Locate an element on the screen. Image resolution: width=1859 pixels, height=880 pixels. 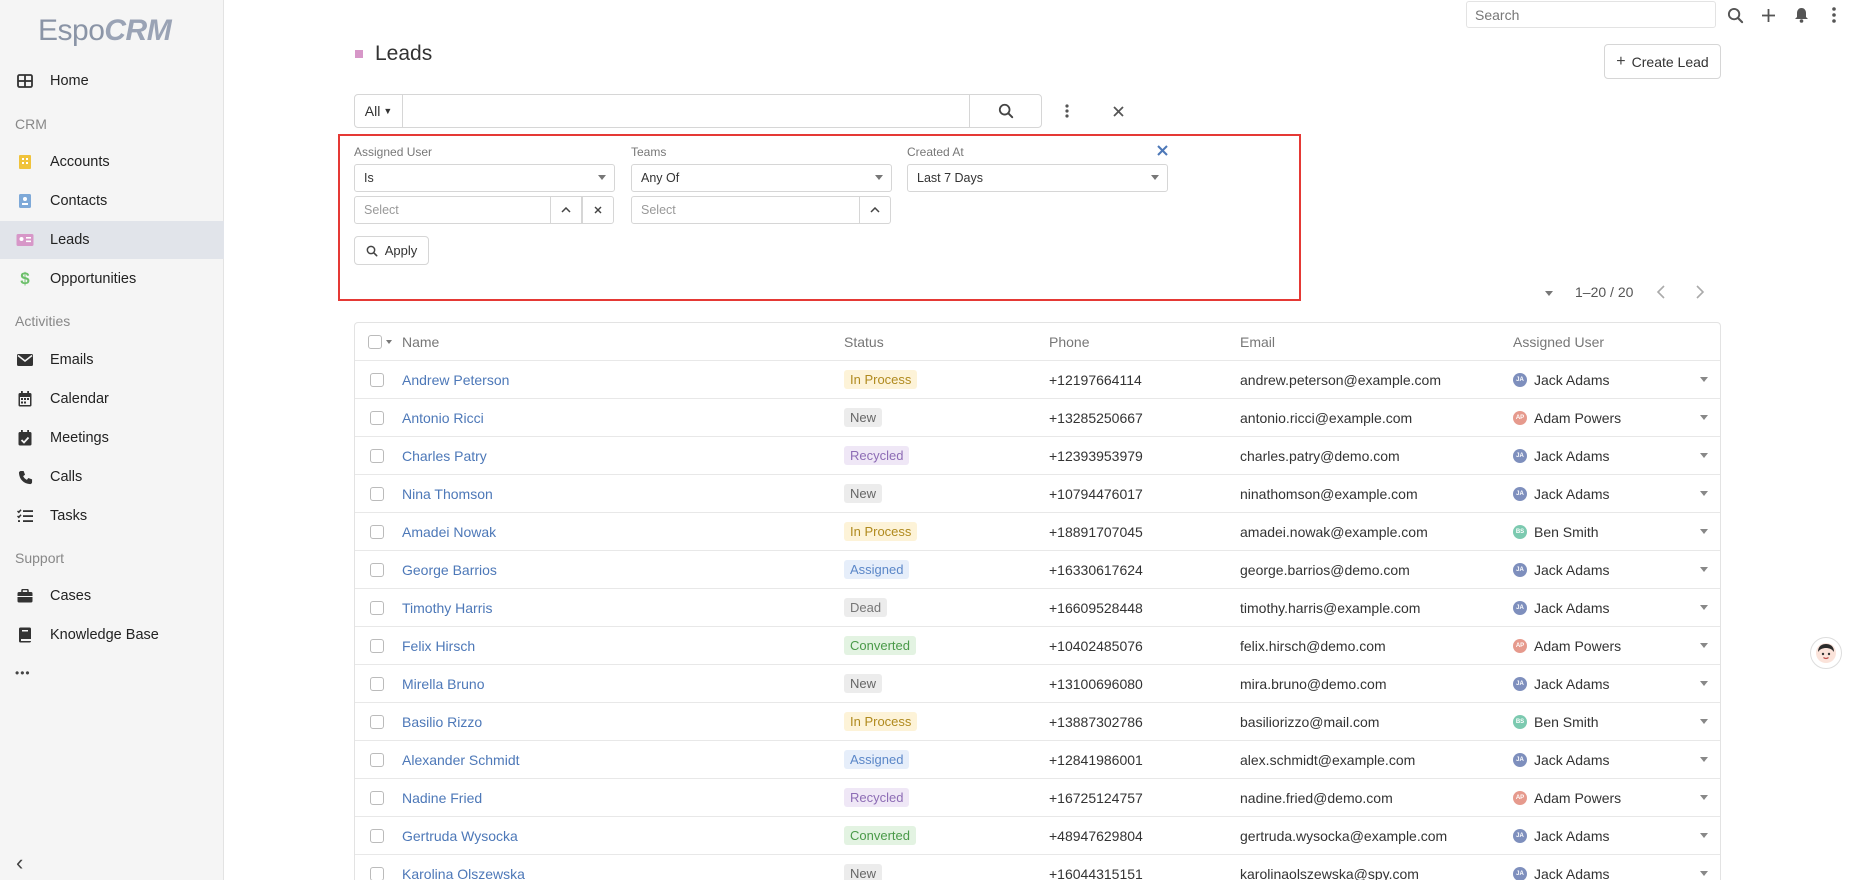
sidebar-item-home: Home is located at coordinates (112, 81).